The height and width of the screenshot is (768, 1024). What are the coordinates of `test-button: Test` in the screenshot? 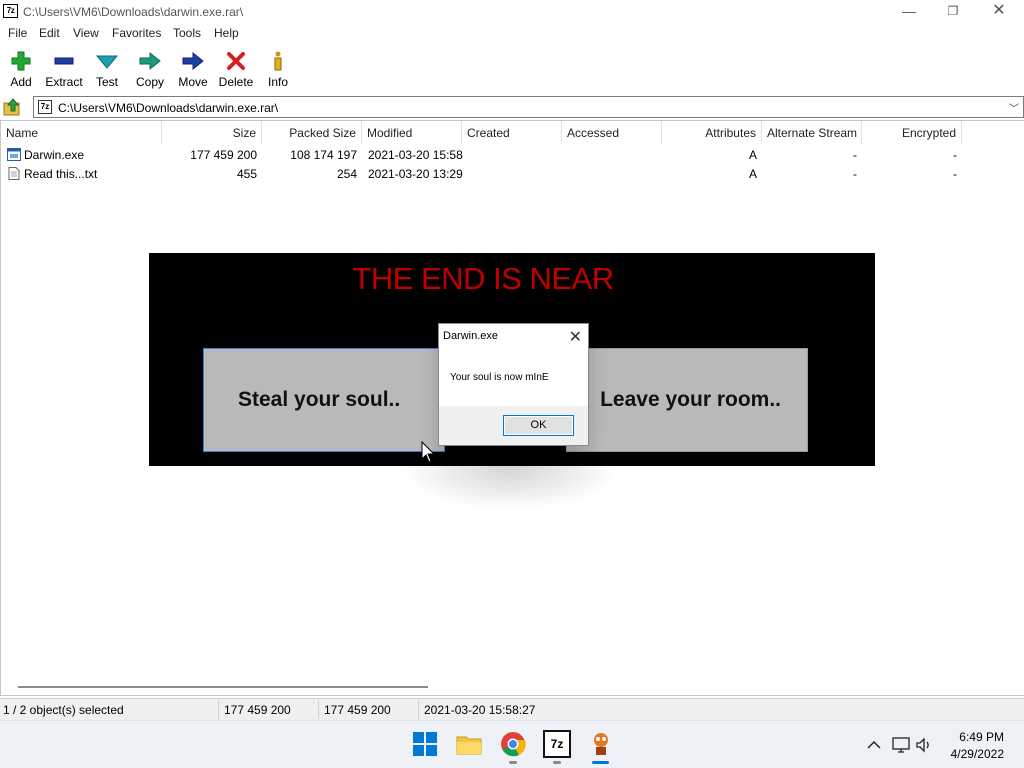 It's located at (107, 70).